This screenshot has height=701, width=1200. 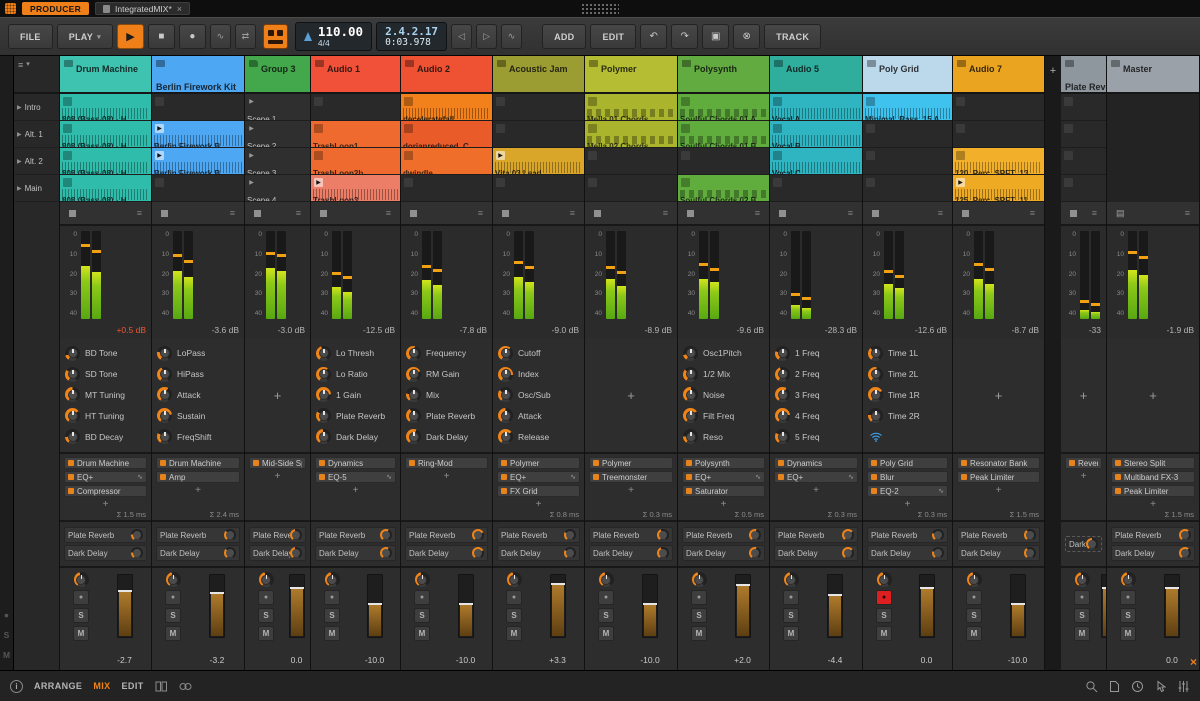 What do you see at coordinates (876, 437) in the screenshot?
I see `wireless-modulator-icon` at bounding box center [876, 437].